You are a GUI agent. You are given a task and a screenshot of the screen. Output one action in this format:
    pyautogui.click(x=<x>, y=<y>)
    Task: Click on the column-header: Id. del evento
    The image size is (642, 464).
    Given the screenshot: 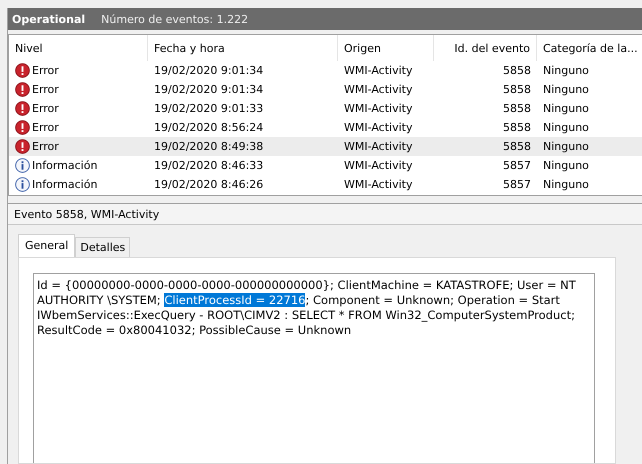 What is the action you would take?
    pyautogui.click(x=485, y=48)
    